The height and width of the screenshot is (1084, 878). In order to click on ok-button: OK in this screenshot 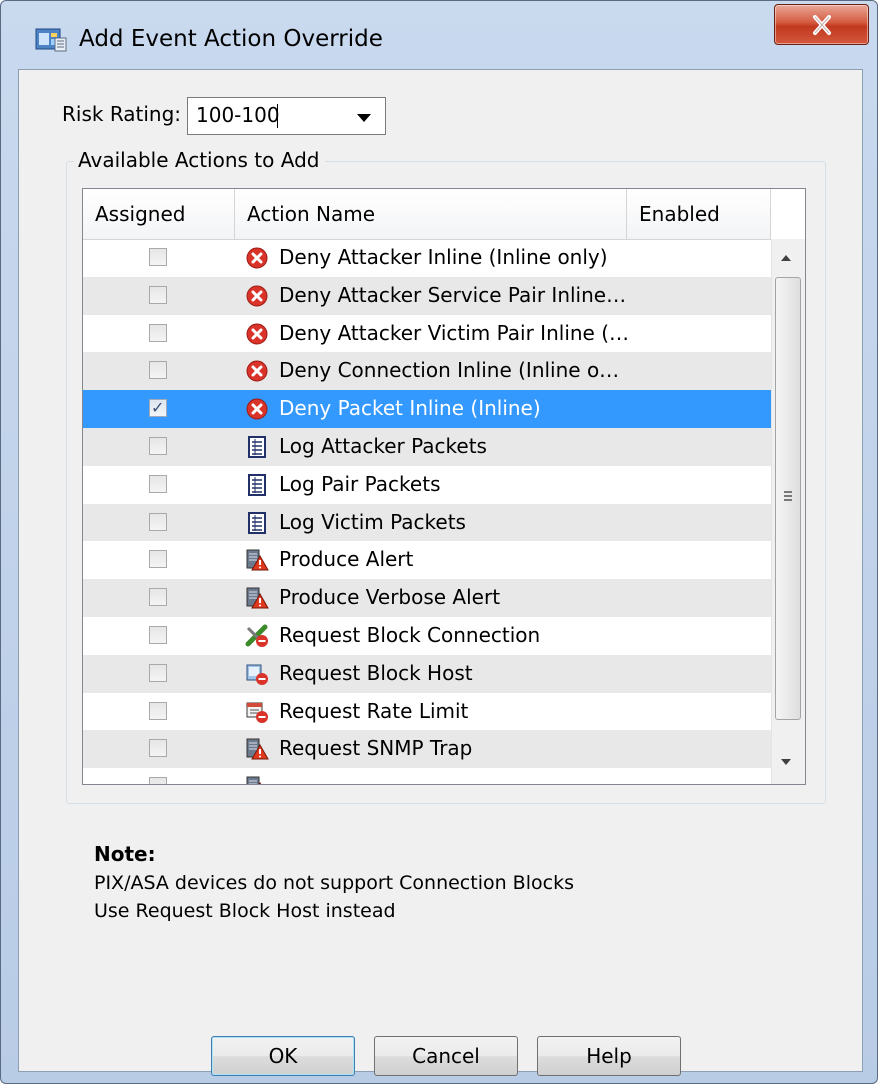, I will do `click(283, 1056)`.